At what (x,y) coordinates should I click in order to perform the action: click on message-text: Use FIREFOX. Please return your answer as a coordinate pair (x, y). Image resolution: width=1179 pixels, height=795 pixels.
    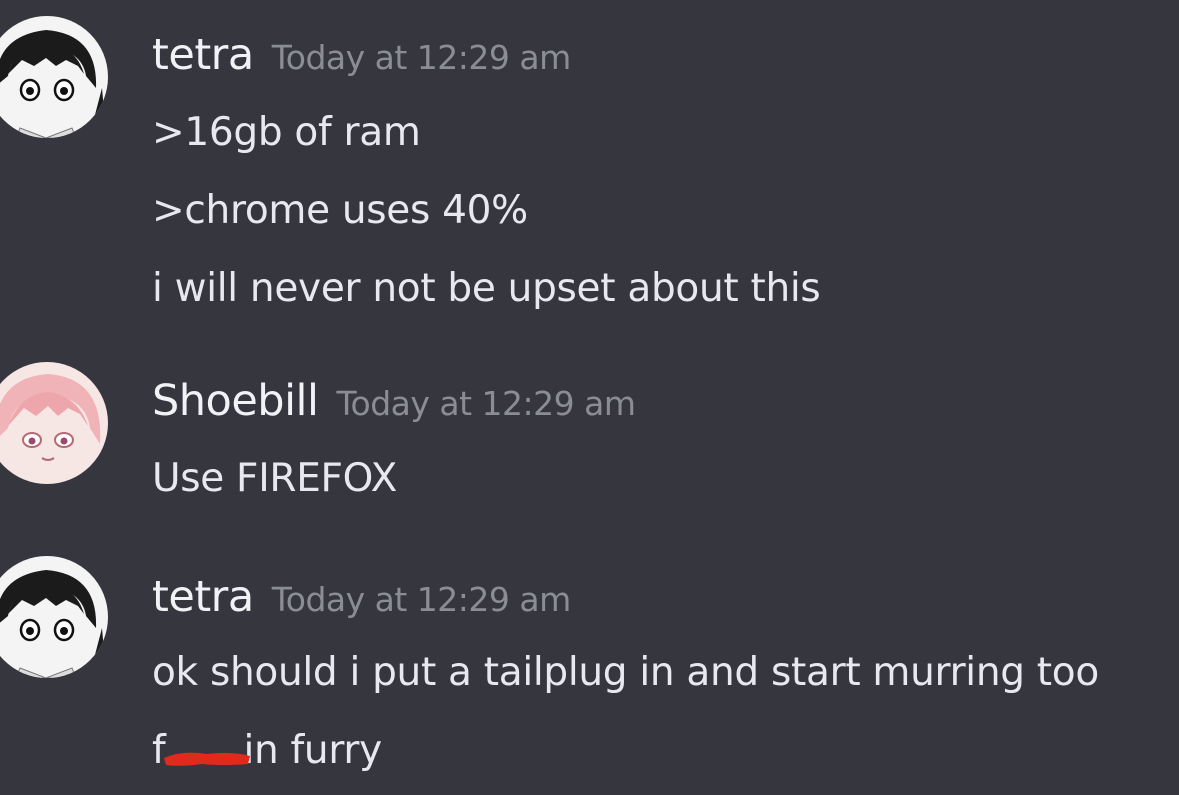
    Looking at the image, I should click on (274, 478).